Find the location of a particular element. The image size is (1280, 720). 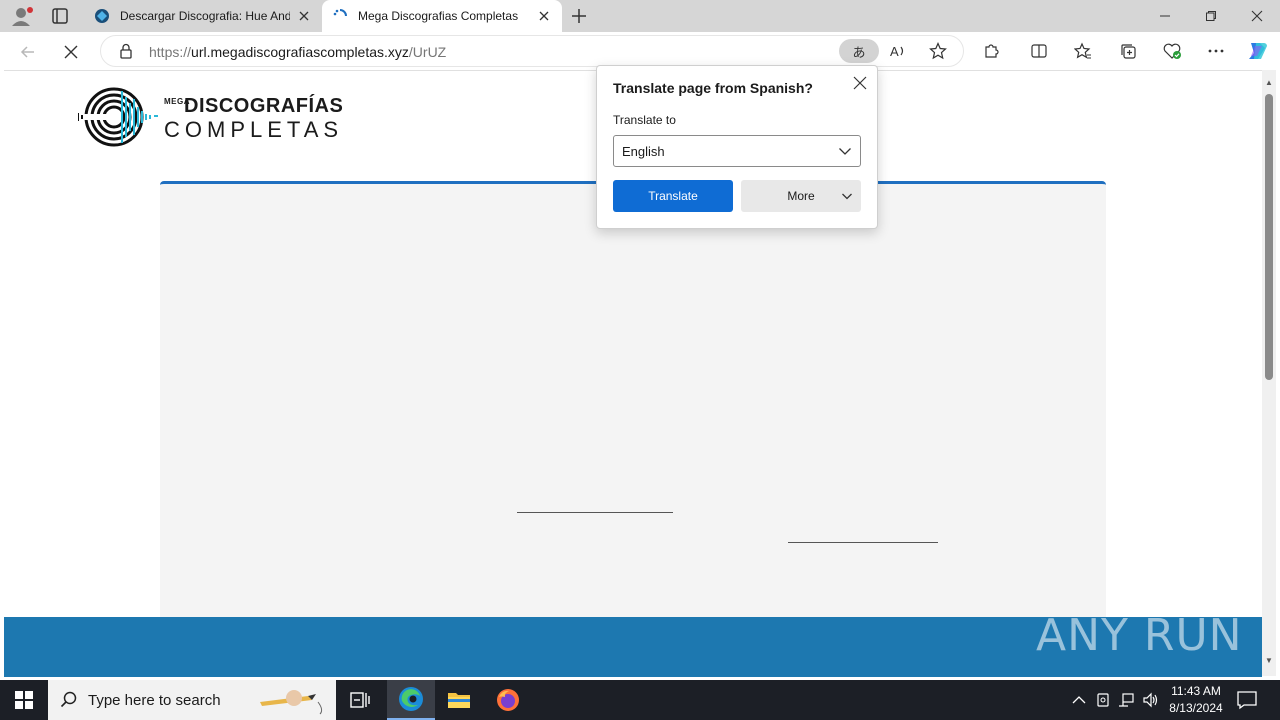

new-tab-icon is located at coordinates (579, 16).